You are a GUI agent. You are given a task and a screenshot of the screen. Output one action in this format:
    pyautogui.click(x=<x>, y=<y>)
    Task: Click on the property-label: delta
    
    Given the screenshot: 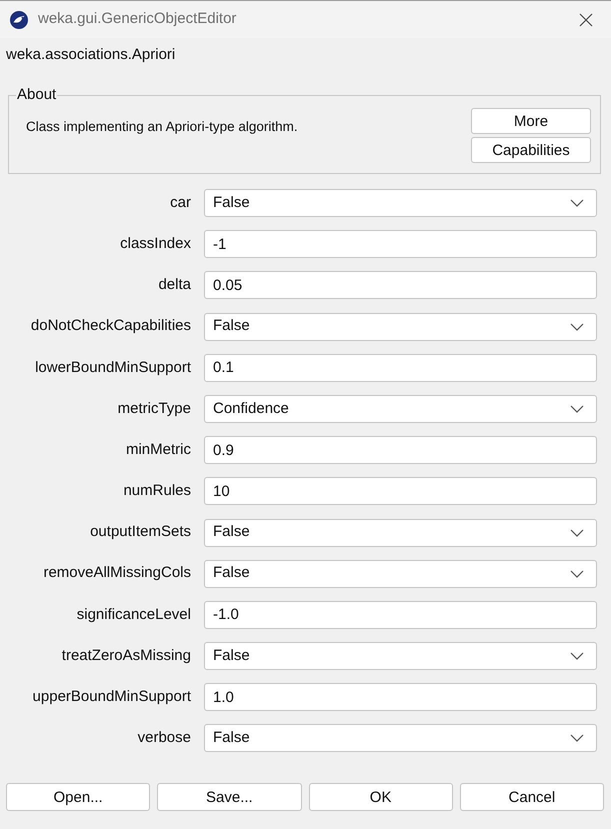 What is the action you would take?
    pyautogui.click(x=174, y=285)
    